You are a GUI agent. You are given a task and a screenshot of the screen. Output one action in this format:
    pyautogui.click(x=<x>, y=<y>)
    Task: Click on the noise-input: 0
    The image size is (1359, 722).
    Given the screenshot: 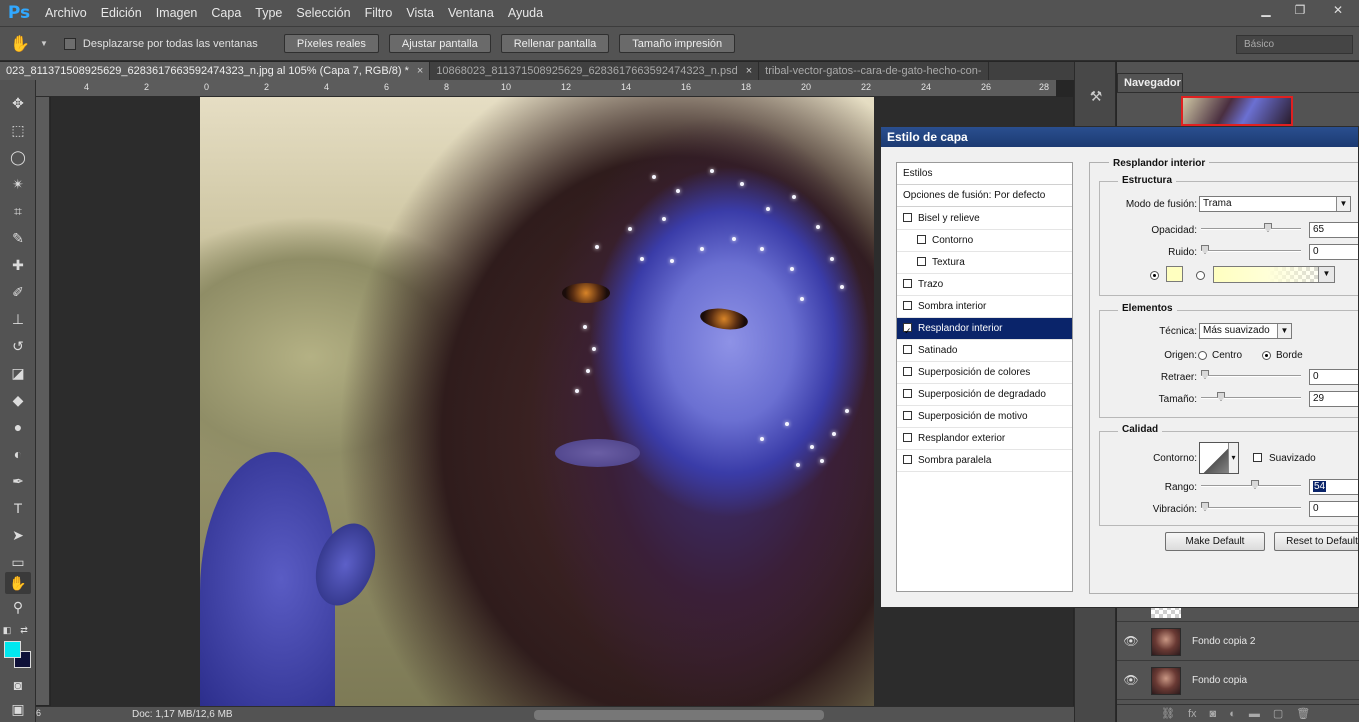 What is the action you would take?
    pyautogui.click(x=1333, y=252)
    